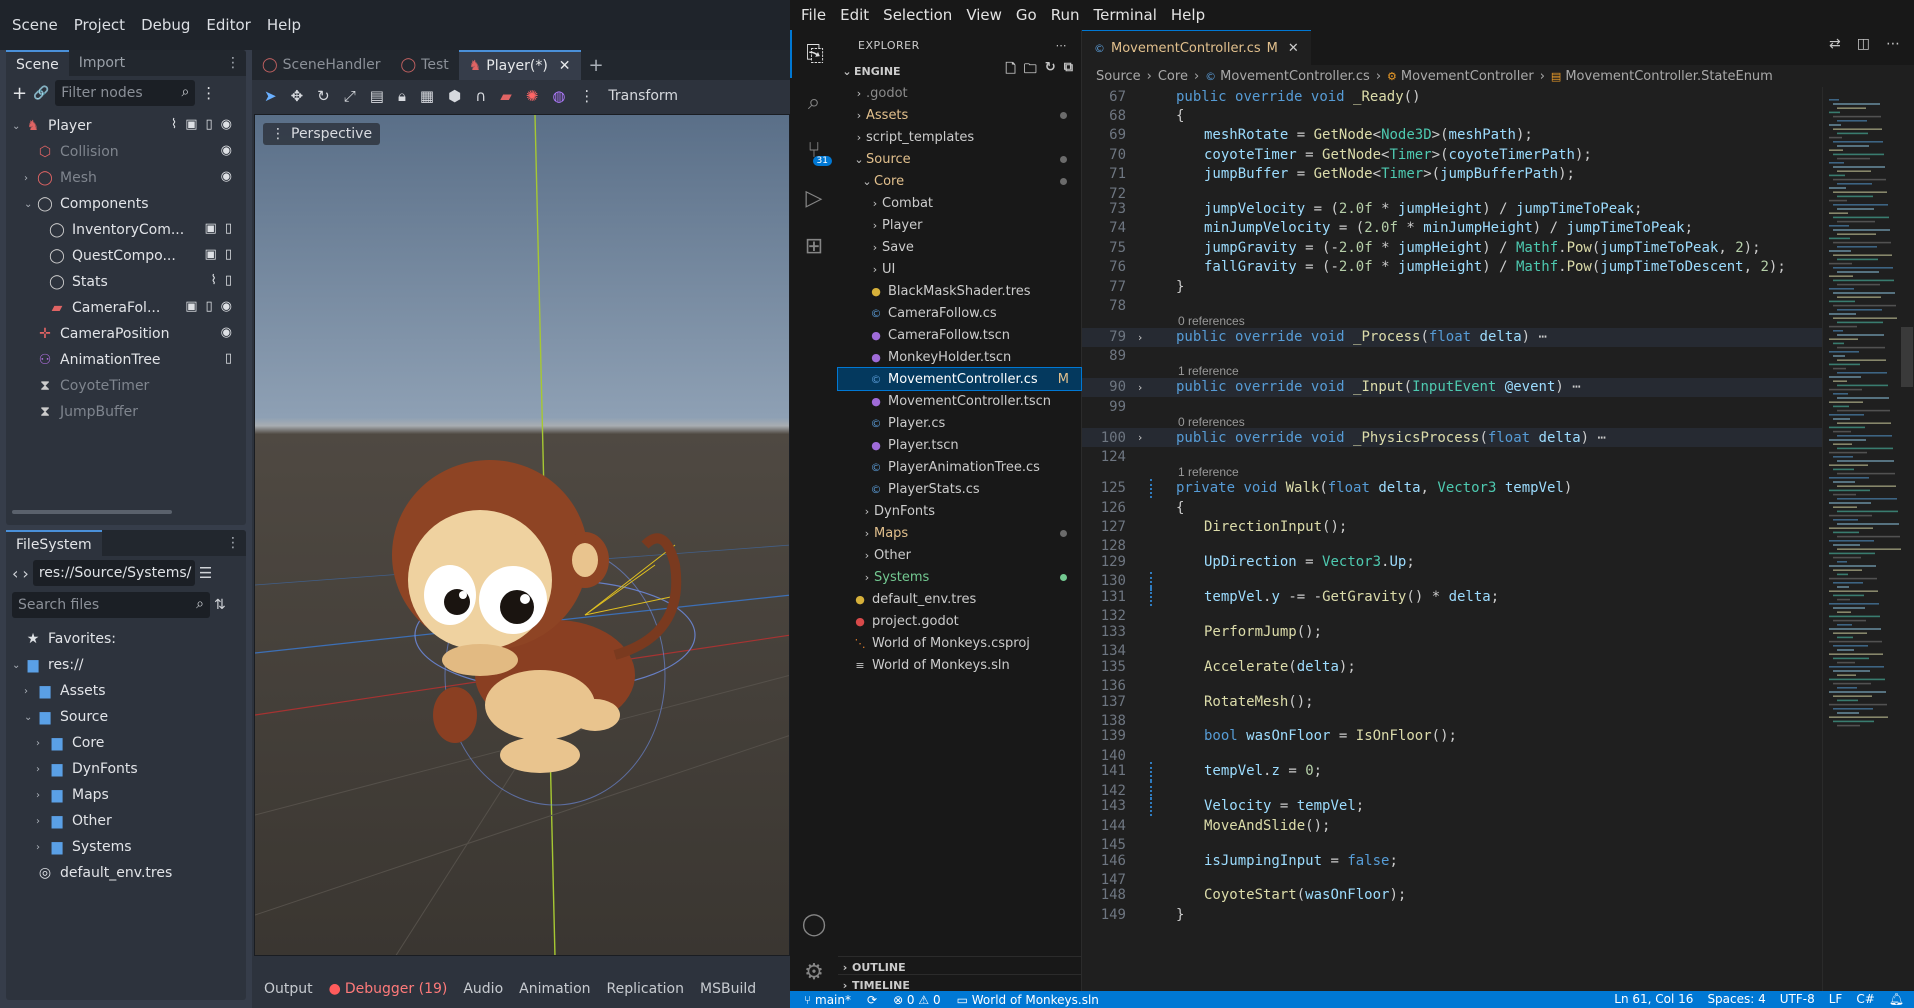 Image resolution: width=1914 pixels, height=1008 pixels. I want to click on scene-node-row: ⧗ JumpBuffer, so click(126, 412).